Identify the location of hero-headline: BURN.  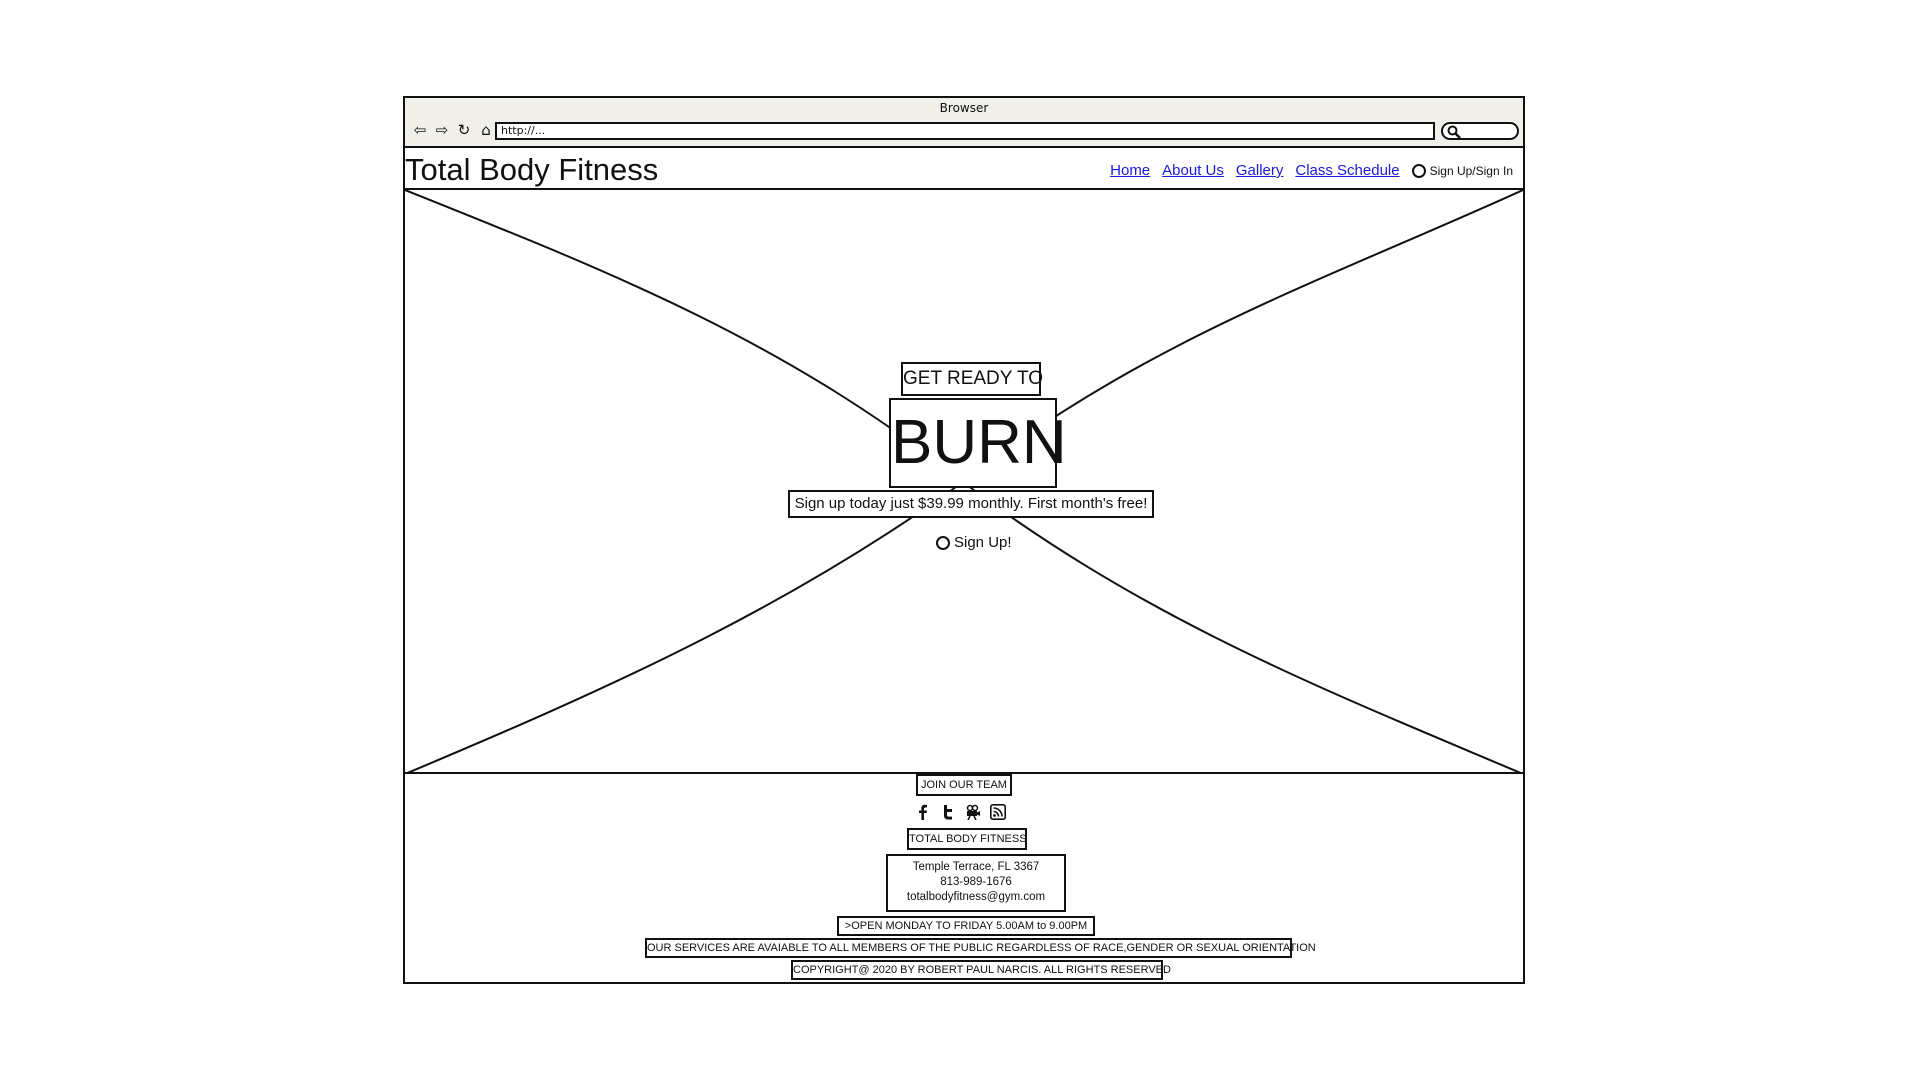
(978, 443).